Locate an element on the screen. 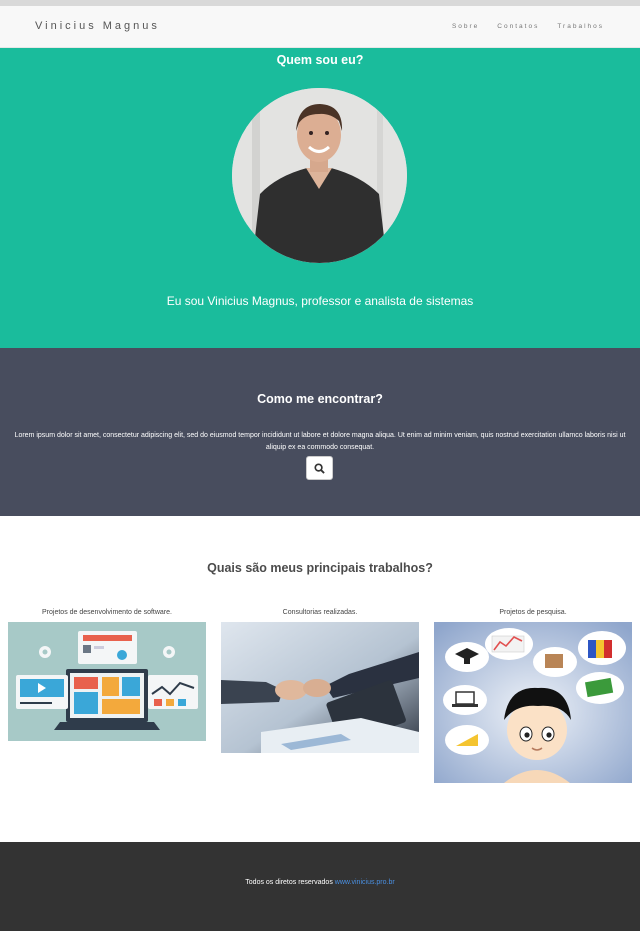 This screenshot has width=640, height=931. site-link: www.vinicius.pro.br is located at coordinates (365, 882).